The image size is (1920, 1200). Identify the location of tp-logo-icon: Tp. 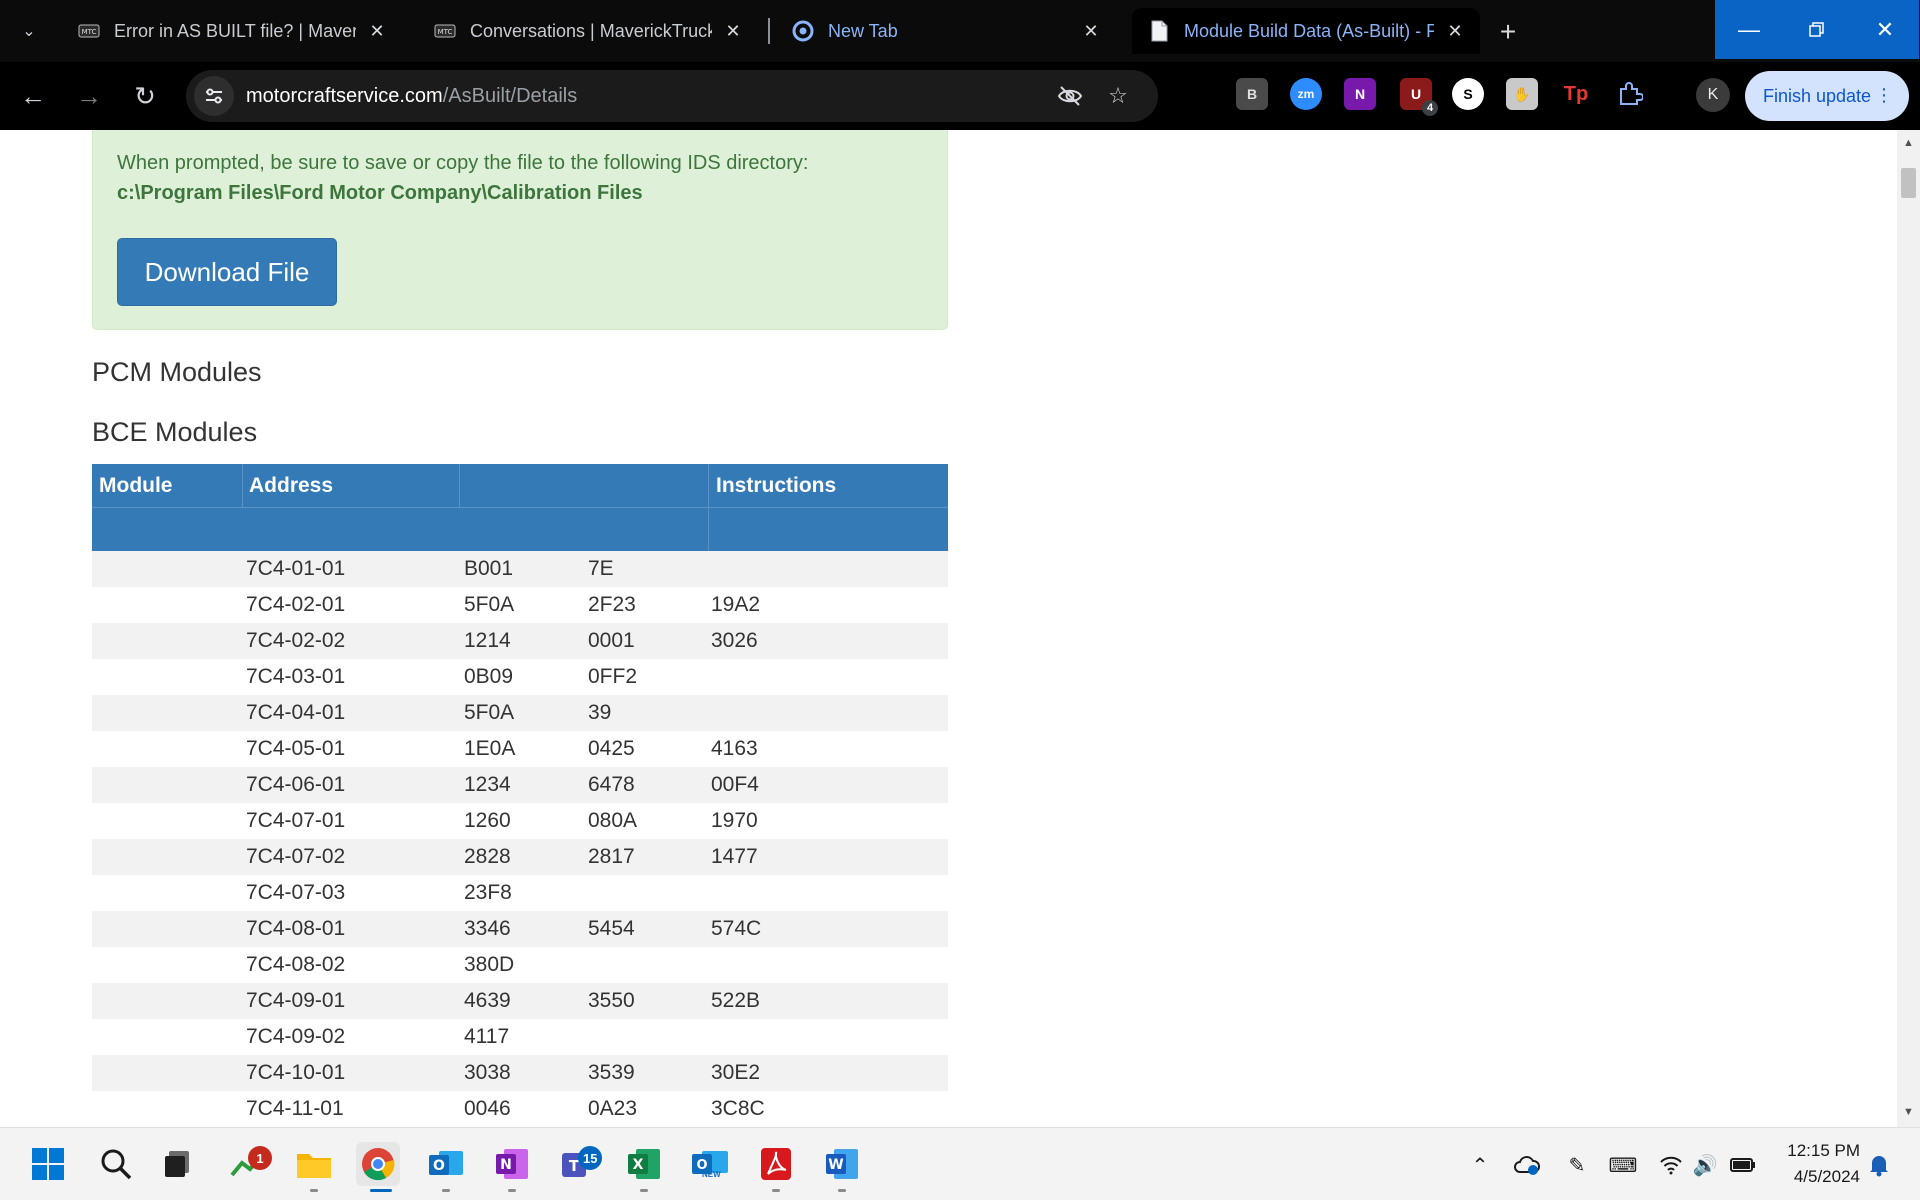
(1576, 93).